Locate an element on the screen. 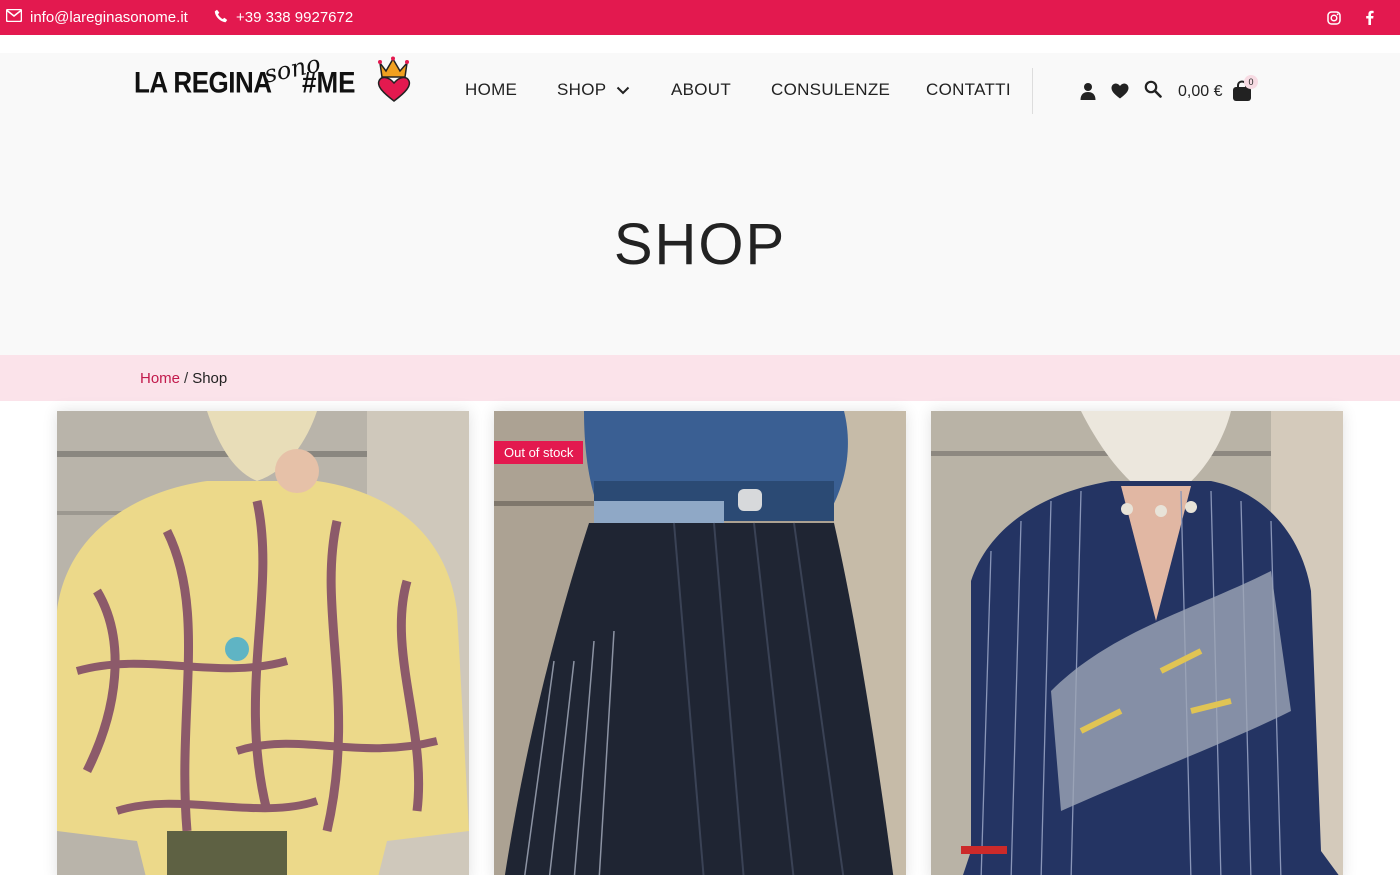 This screenshot has height=875, width=1400. logo-text-me: #ME is located at coordinates (329, 82).